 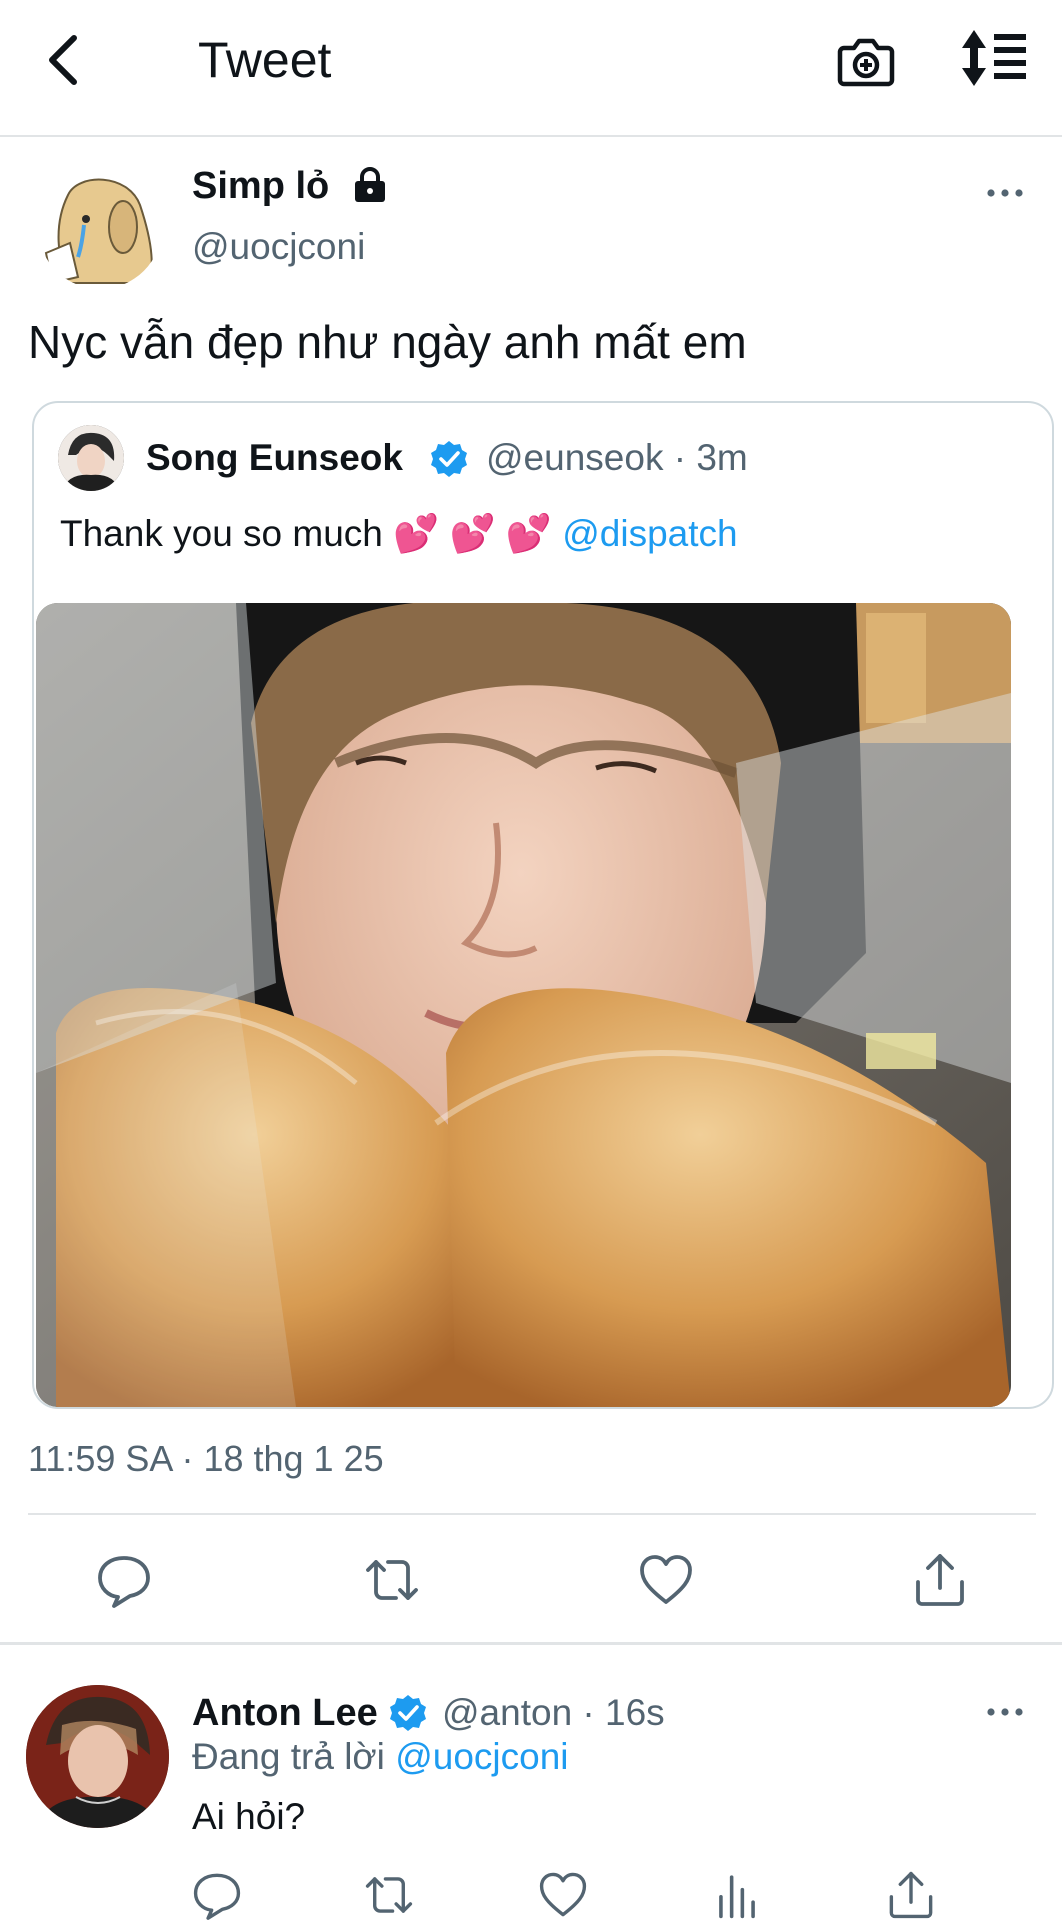 I want to click on tweet-timestamp: 11:59 SA · 18 thg 1 25, so click(x=206, y=1458).